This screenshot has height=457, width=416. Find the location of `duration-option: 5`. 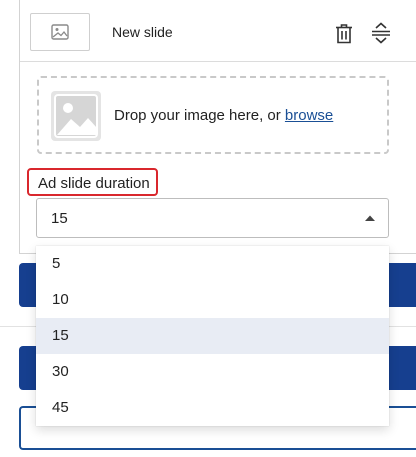

duration-option: 5 is located at coordinates (212, 264).